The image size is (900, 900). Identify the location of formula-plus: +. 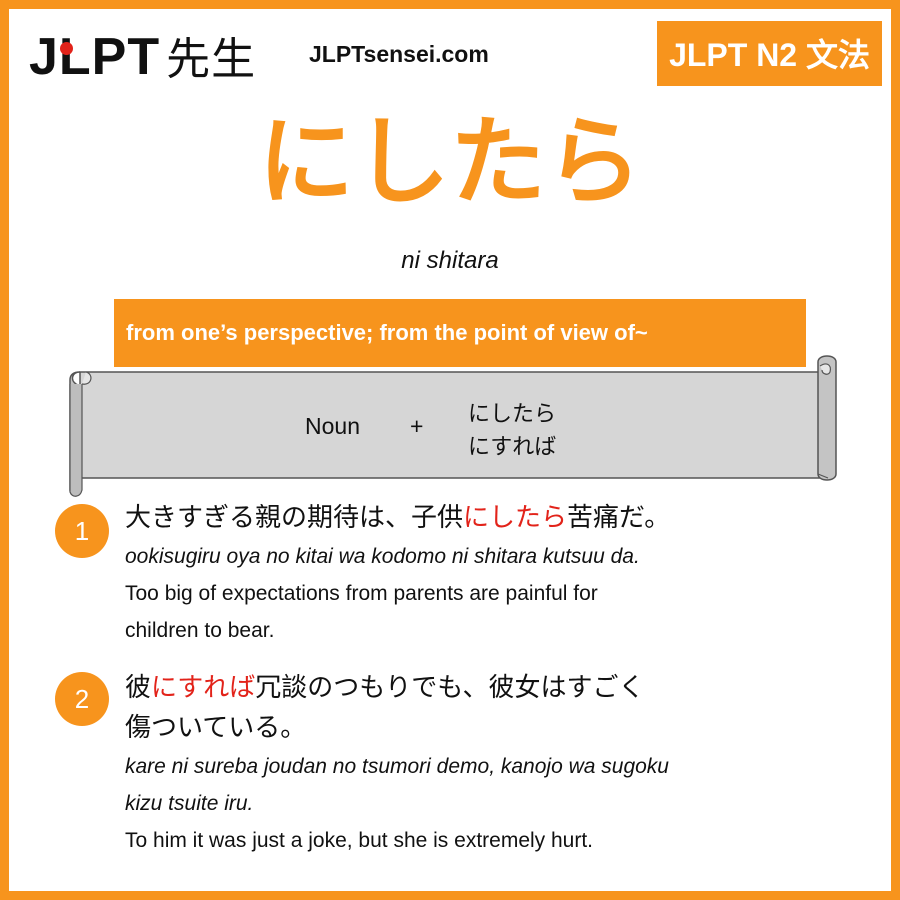
(417, 426).